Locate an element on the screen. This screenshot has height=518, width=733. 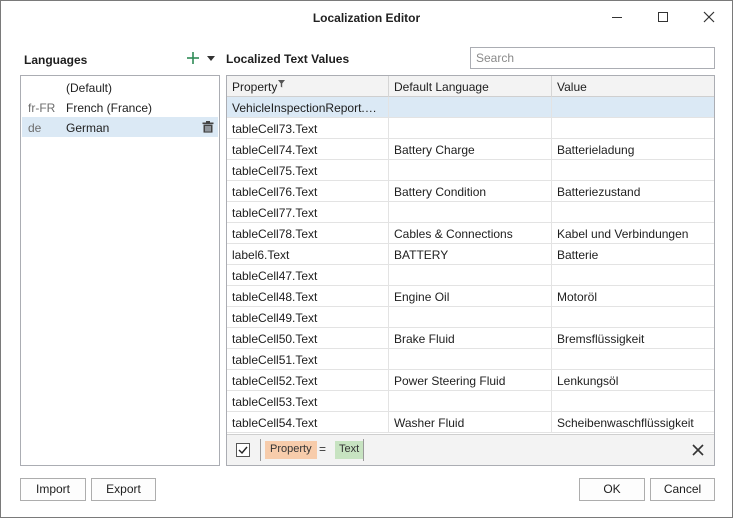
minimize-icon is located at coordinates (617, 17).